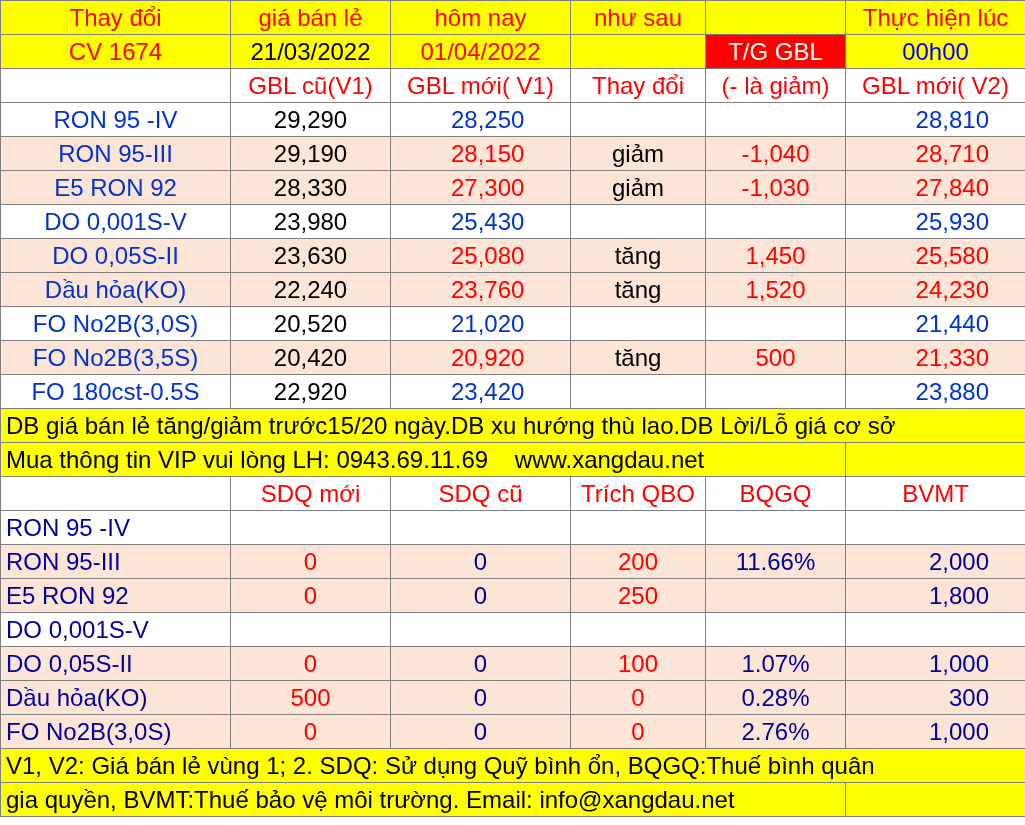  I want to click on cell-text: DO 0,05S-II, so click(115, 255).